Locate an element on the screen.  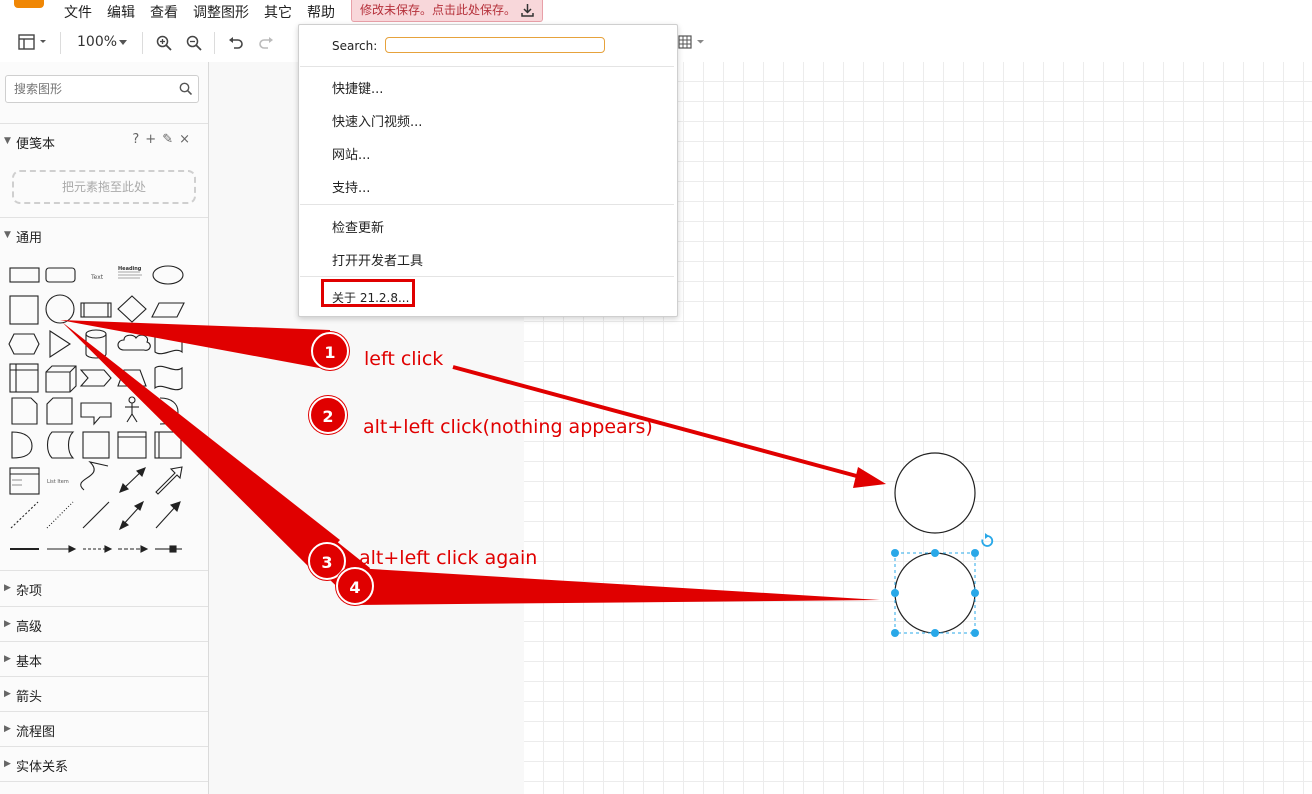
section-title: 杂项 is located at coordinates (29, 589).